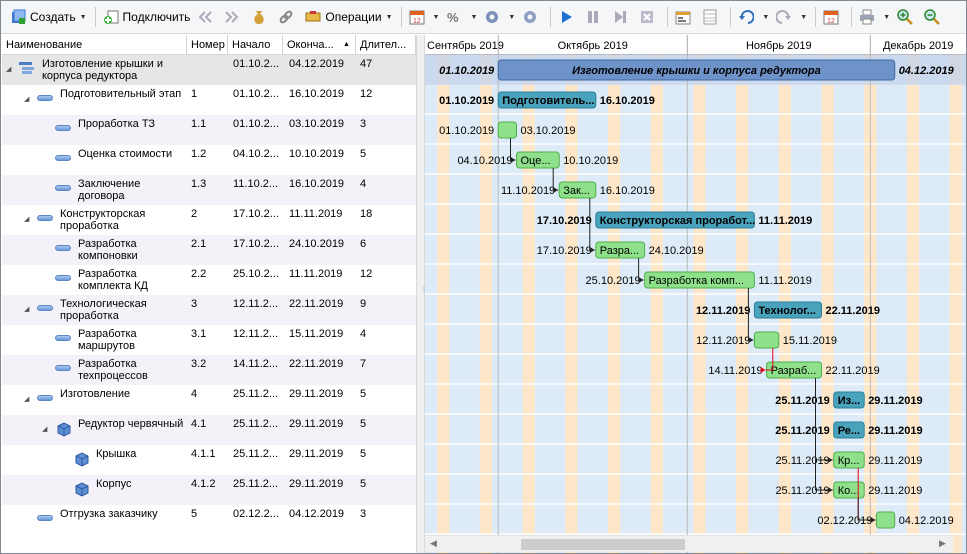 The width and height of the screenshot is (967, 554). What do you see at coordinates (94, 45) in the screenshot?
I see `column-header-name: Наименование` at bounding box center [94, 45].